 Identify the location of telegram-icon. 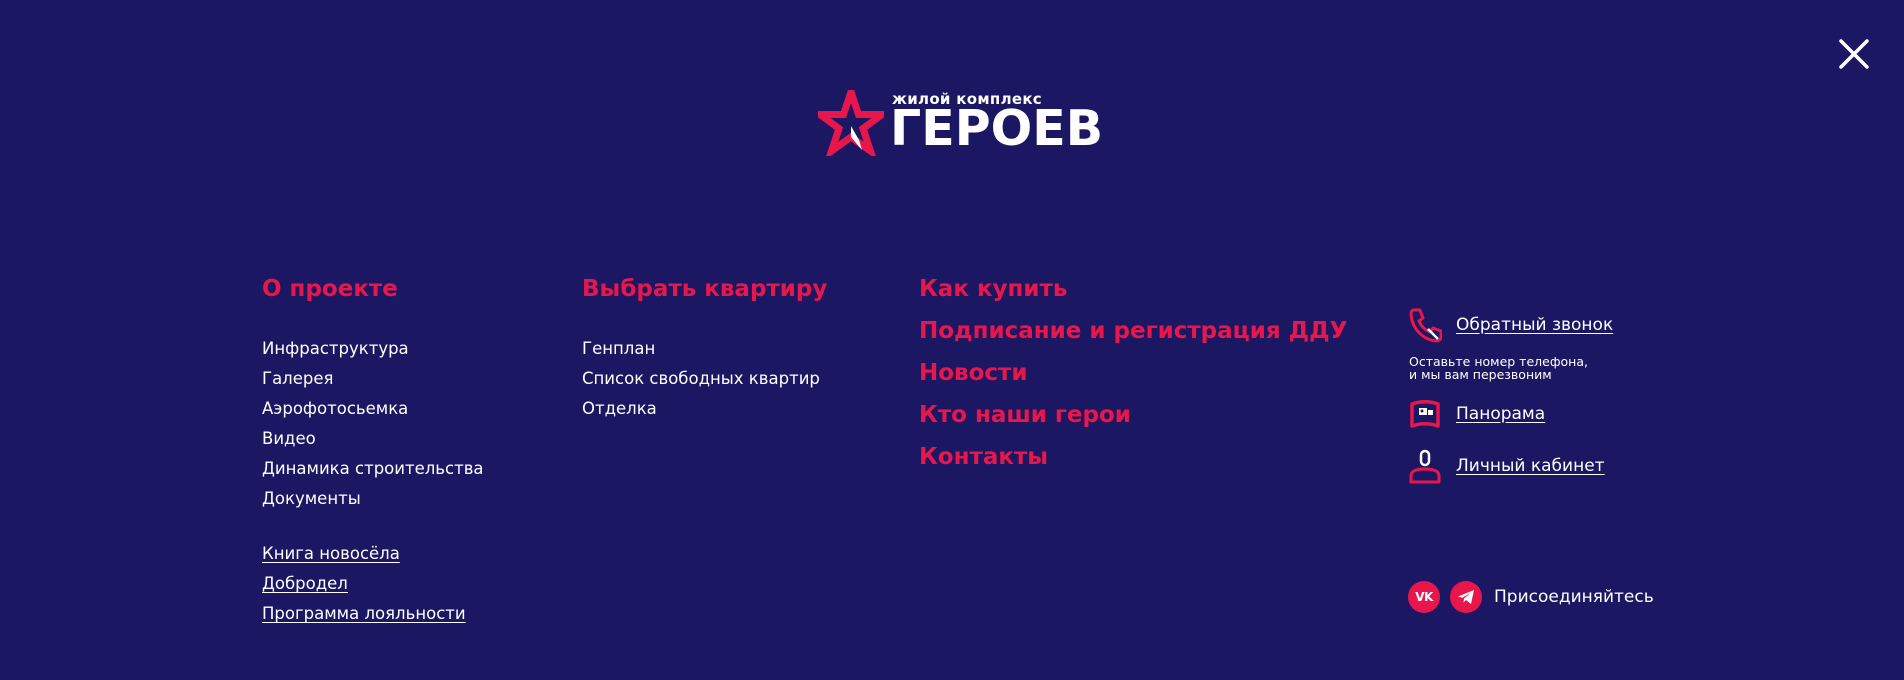
(1466, 597).